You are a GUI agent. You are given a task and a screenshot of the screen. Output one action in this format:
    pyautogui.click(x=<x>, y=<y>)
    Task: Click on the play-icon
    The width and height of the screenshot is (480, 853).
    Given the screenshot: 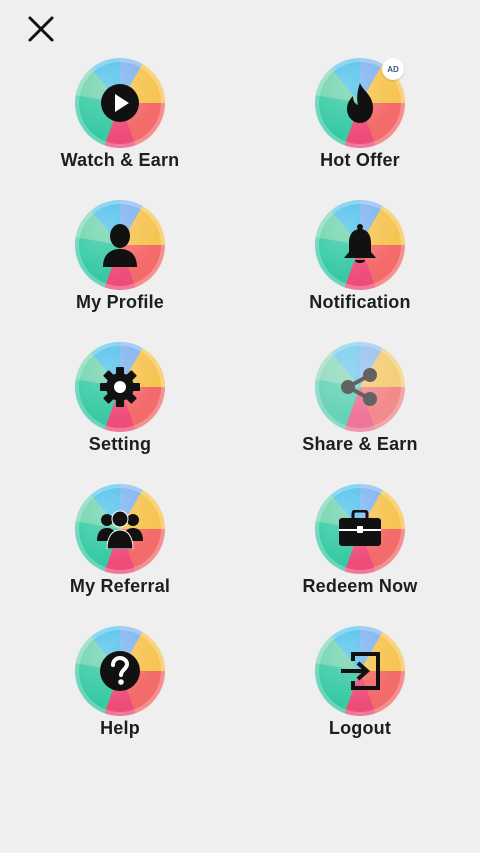 What is the action you would take?
    pyautogui.click(x=120, y=103)
    